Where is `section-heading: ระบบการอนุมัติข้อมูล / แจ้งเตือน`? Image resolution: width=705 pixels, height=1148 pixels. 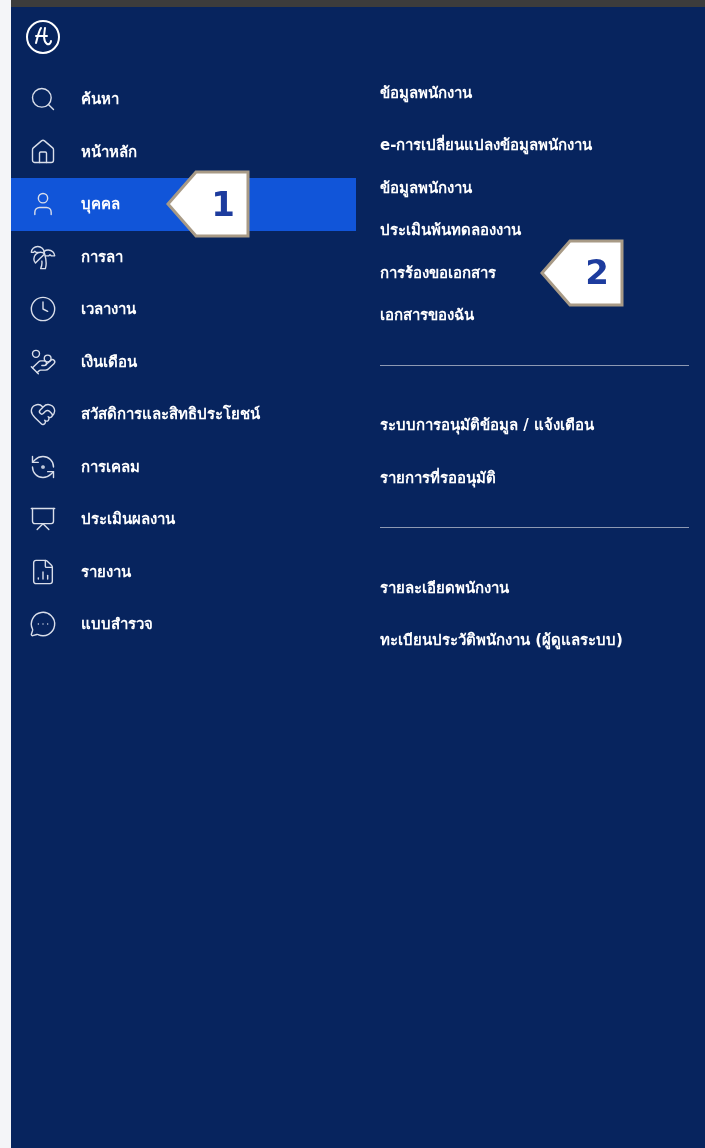
section-heading: ระบบการอนุมัติข้อมูล / แจ้งเตือน is located at coordinates (487, 426).